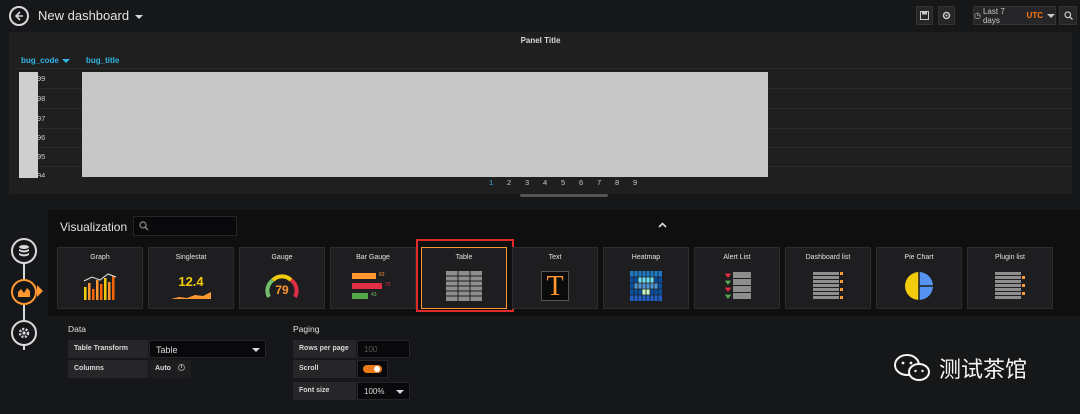  Describe the element at coordinates (41, 118) in the screenshot. I see `table-row: 97` at that location.